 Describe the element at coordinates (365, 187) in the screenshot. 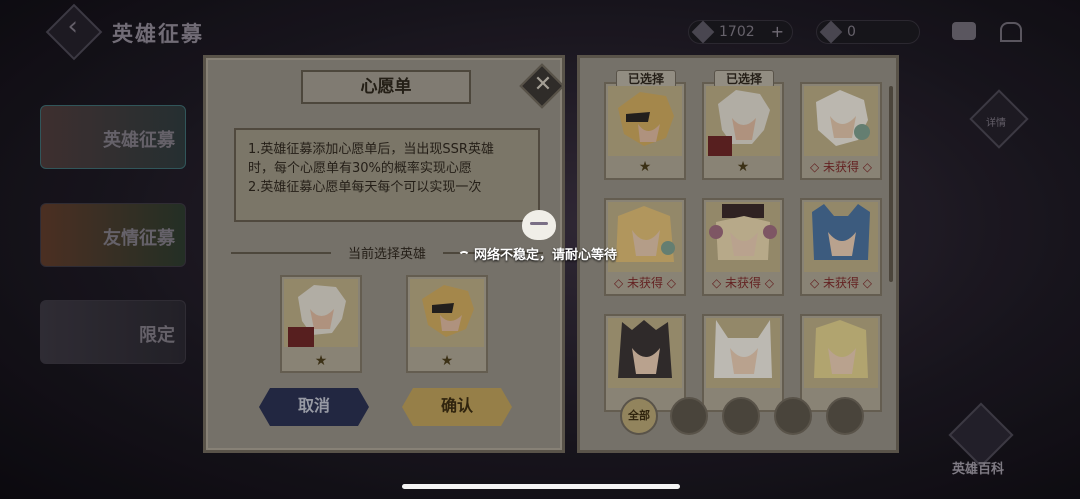

I see `rule-line: 2.英雄征募心愿单每天每个可以实现一次` at that location.